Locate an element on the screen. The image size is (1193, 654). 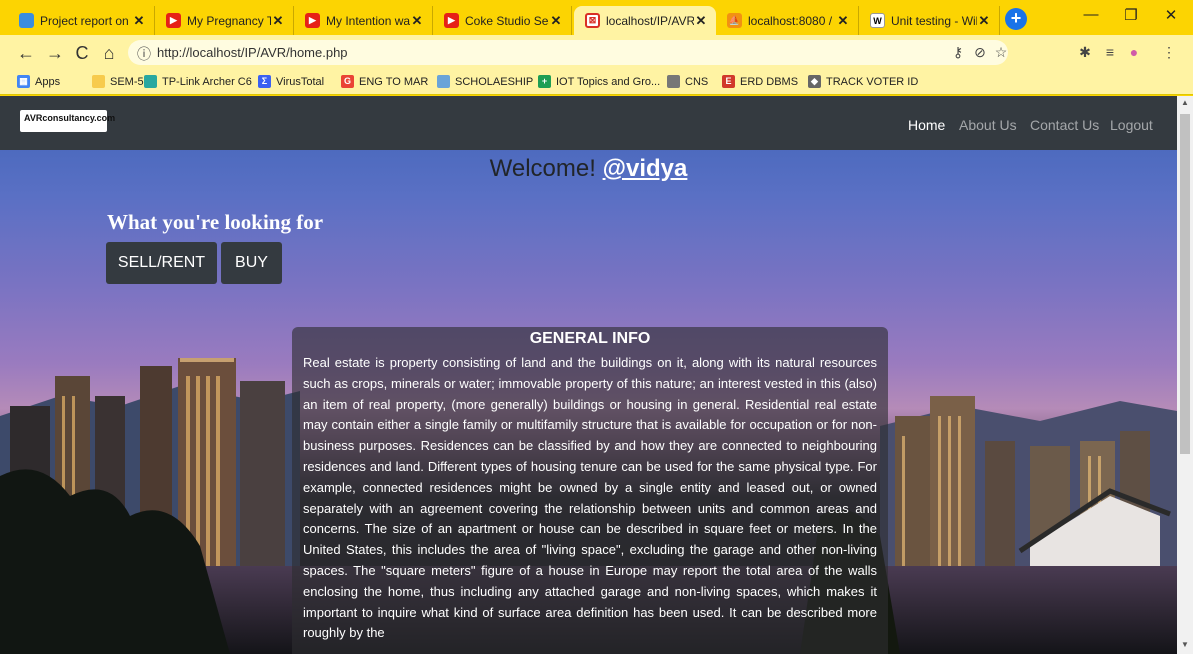
info-icon: ⓘ is located at coordinates (144, 54).